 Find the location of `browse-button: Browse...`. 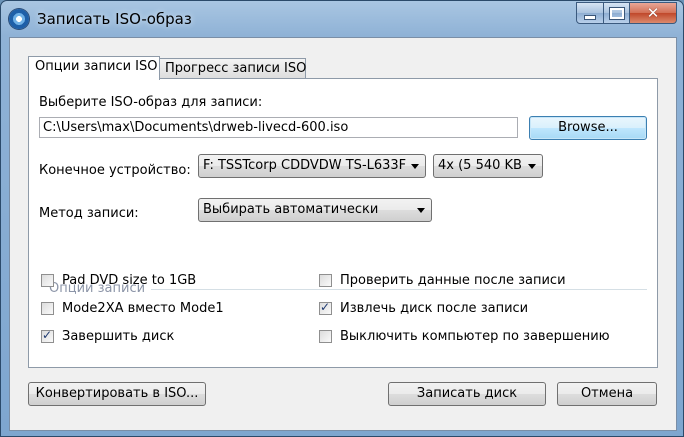

browse-button: Browse... is located at coordinates (588, 128).